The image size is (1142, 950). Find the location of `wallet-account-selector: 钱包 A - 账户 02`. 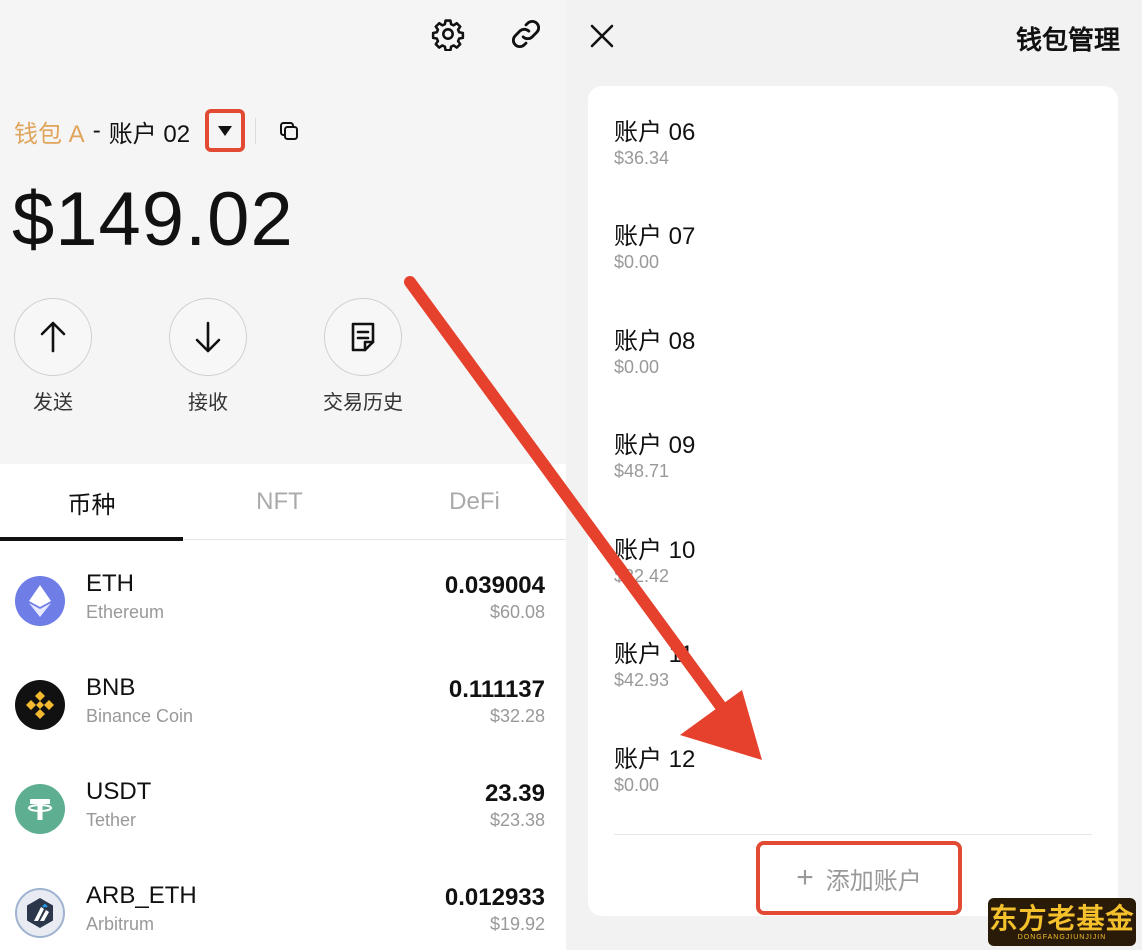

wallet-account-selector: 钱包 A - 账户 02 is located at coordinates (102, 131).